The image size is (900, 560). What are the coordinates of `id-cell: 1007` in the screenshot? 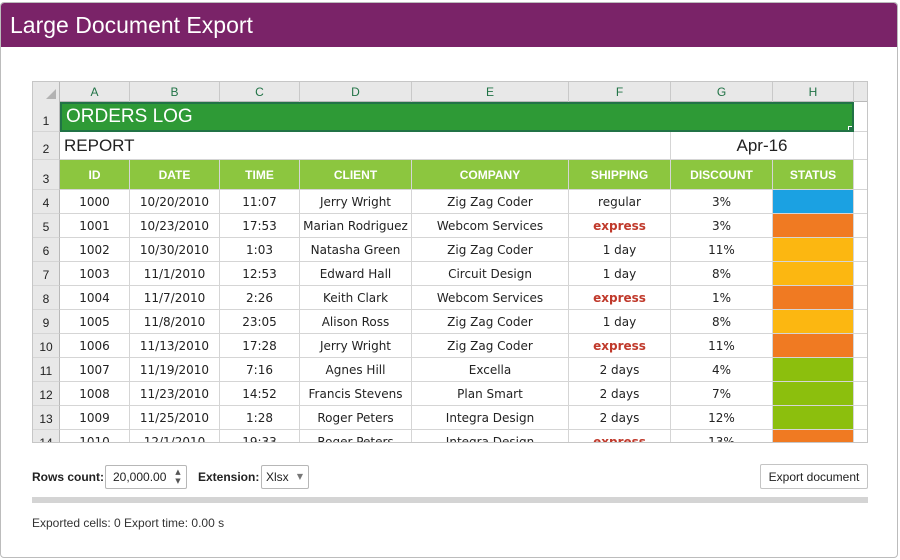 It's located at (95, 370).